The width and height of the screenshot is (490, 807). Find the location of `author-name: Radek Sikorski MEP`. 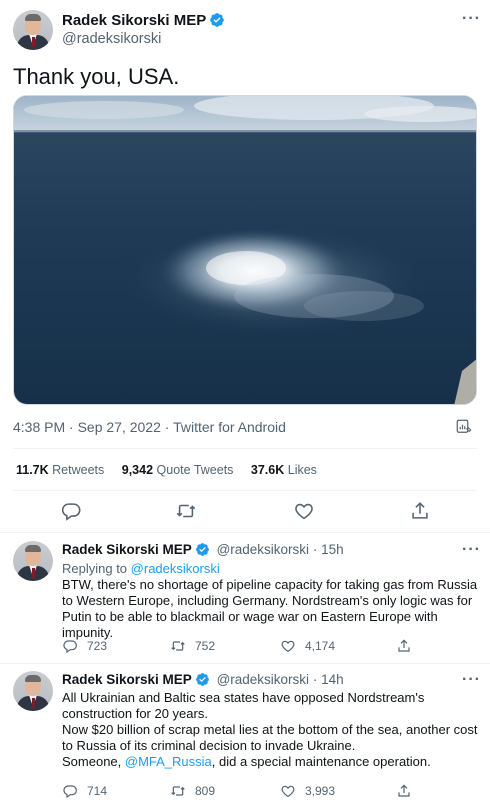

author-name: Radek Sikorski MEP is located at coordinates (143, 20).